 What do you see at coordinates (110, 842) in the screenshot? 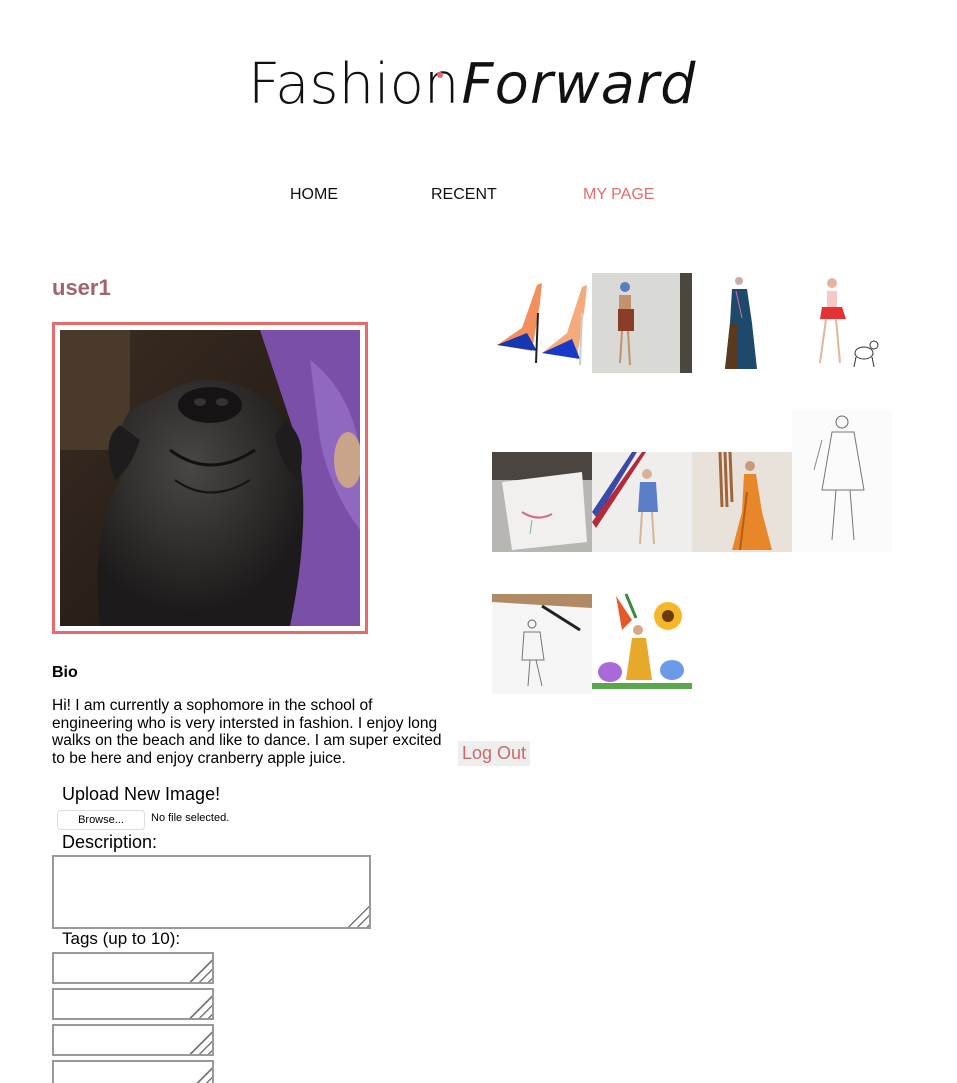
I see `description-label: Description:` at bounding box center [110, 842].